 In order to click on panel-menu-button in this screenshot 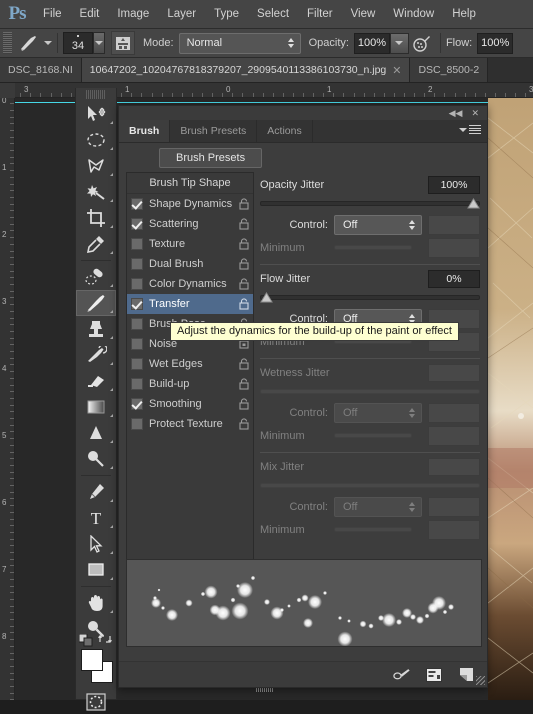, I will do `click(470, 129)`.